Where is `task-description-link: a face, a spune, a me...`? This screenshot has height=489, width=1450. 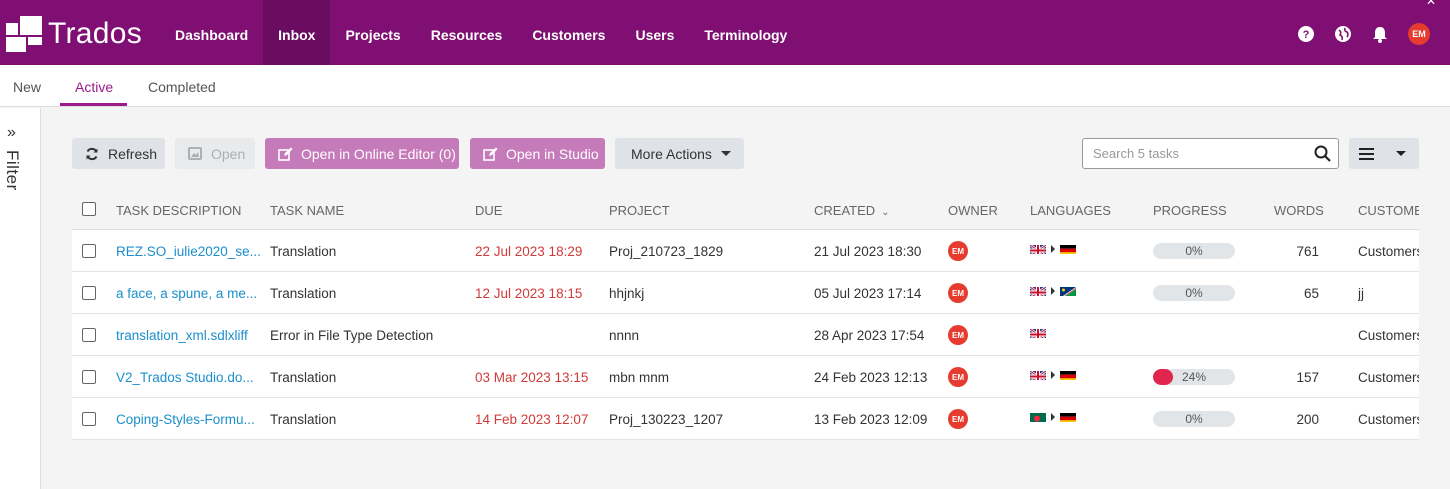 task-description-link: a face, a spune, a me... is located at coordinates (186, 293).